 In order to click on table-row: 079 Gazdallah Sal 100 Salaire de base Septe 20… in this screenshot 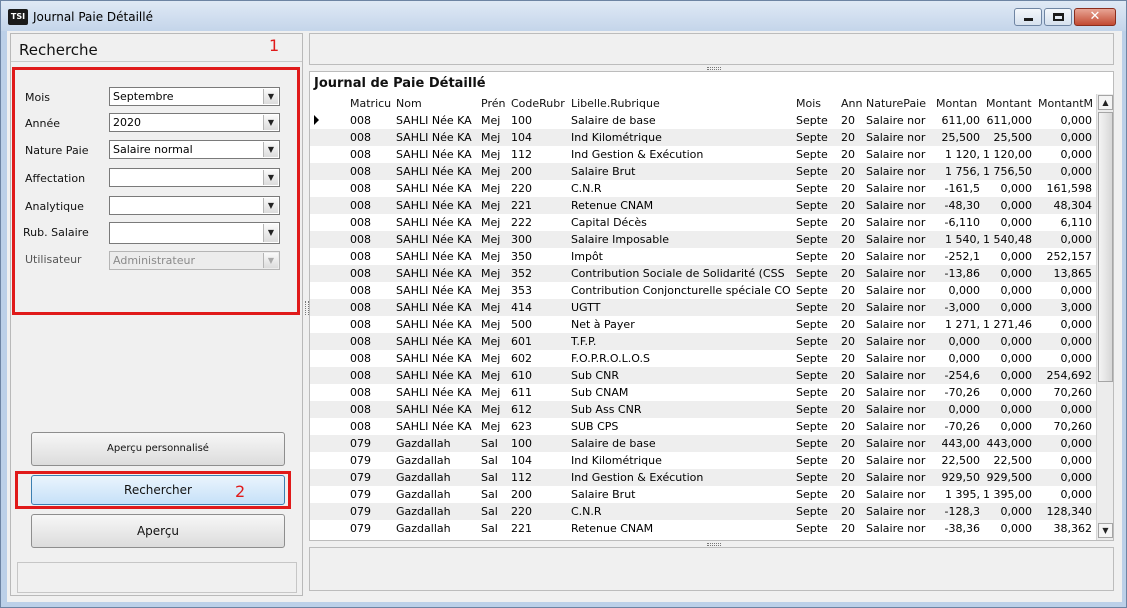, I will do `click(703, 443)`.